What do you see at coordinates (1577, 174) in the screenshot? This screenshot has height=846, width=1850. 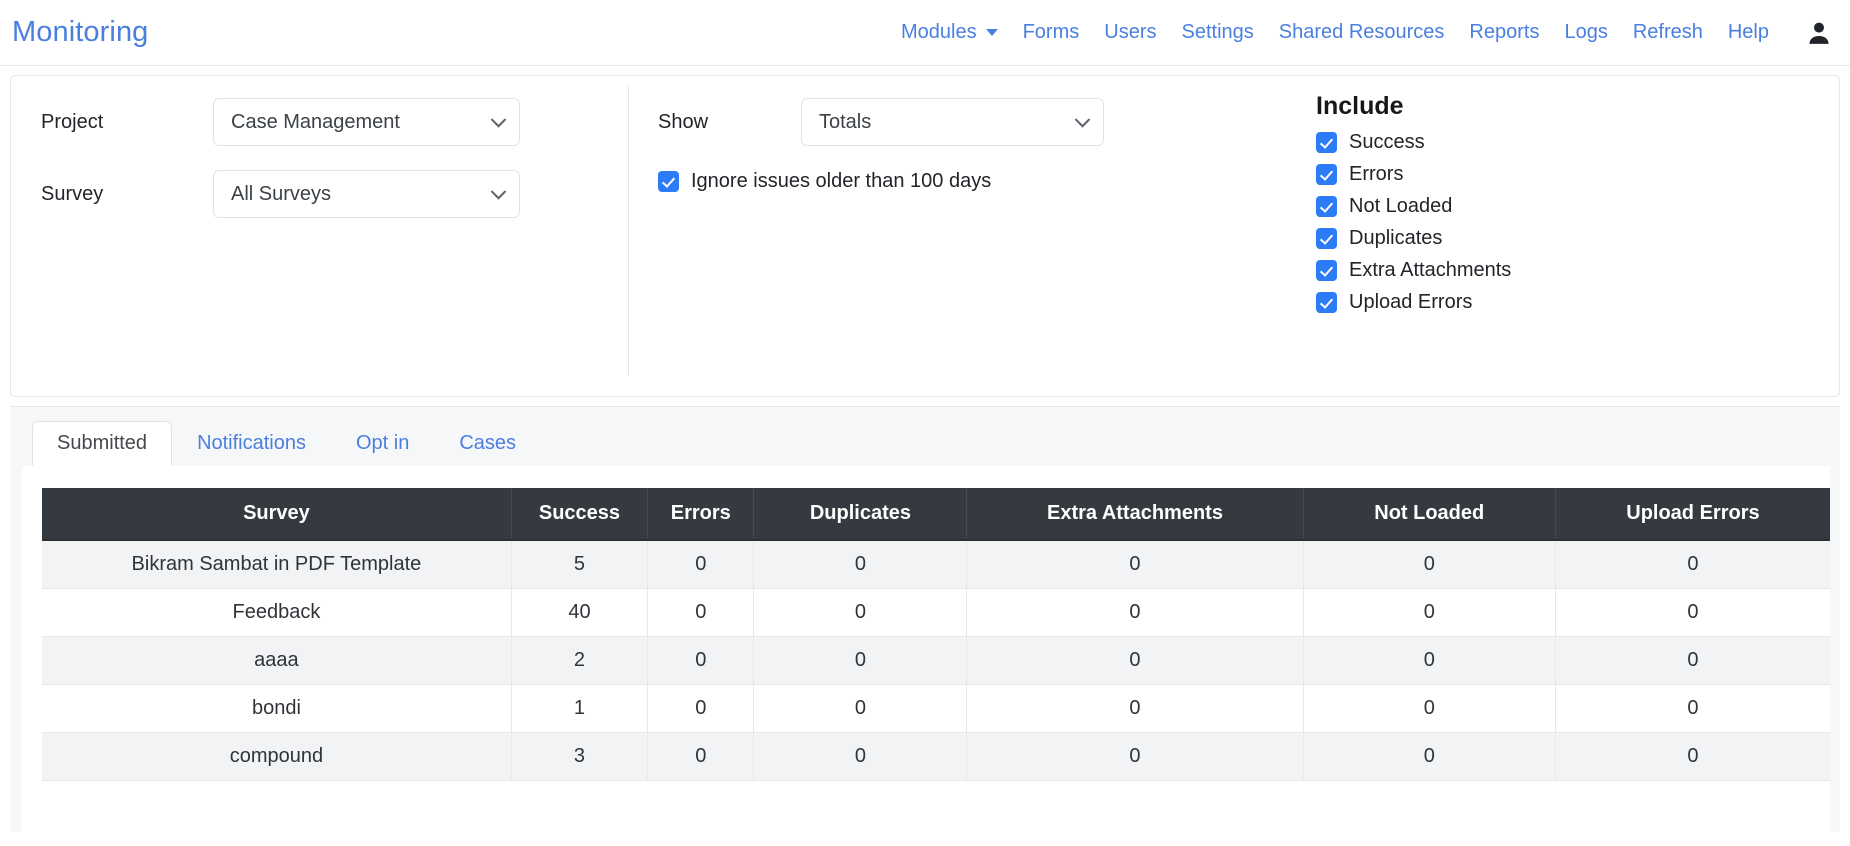 I see `include-option-errors: Errors` at bounding box center [1577, 174].